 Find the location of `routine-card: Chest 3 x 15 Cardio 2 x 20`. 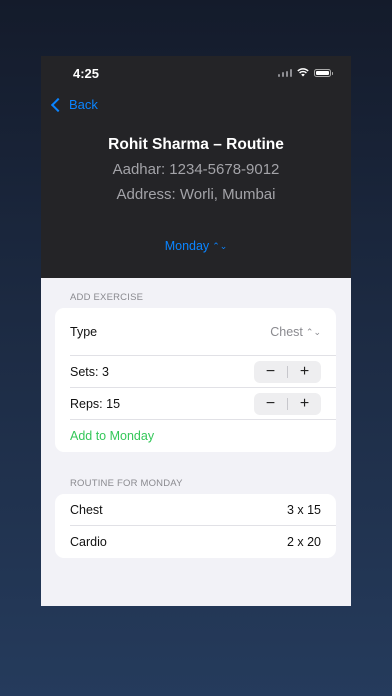

routine-card: Chest 3 x 15 Cardio 2 x 20 is located at coordinates (195, 526).